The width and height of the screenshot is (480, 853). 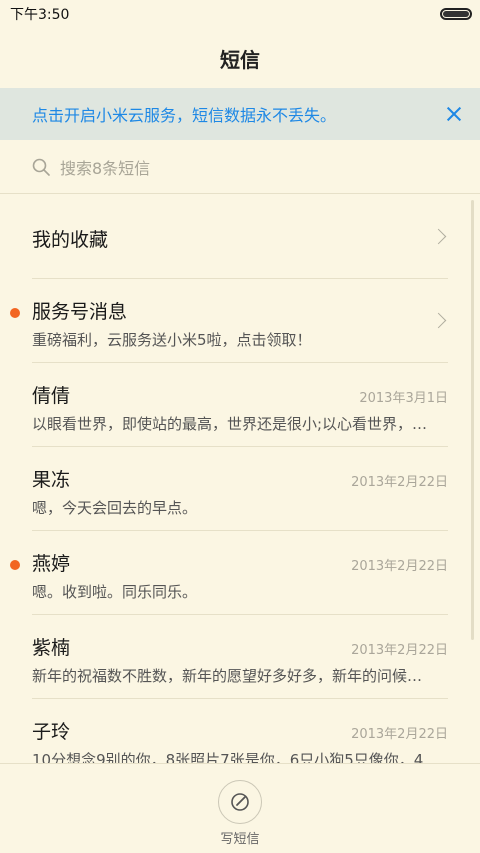 I want to click on status-time: 下午3:50, so click(x=40, y=15).